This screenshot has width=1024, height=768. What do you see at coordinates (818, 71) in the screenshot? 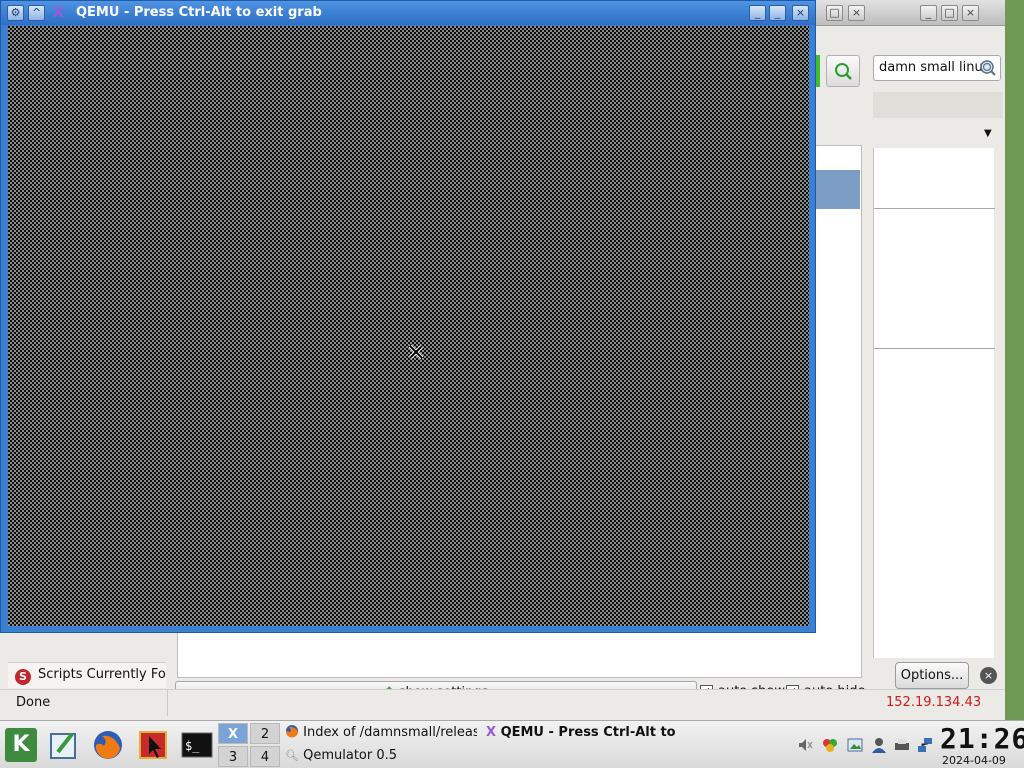
I see `url-bar-edge` at bounding box center [818, 71].